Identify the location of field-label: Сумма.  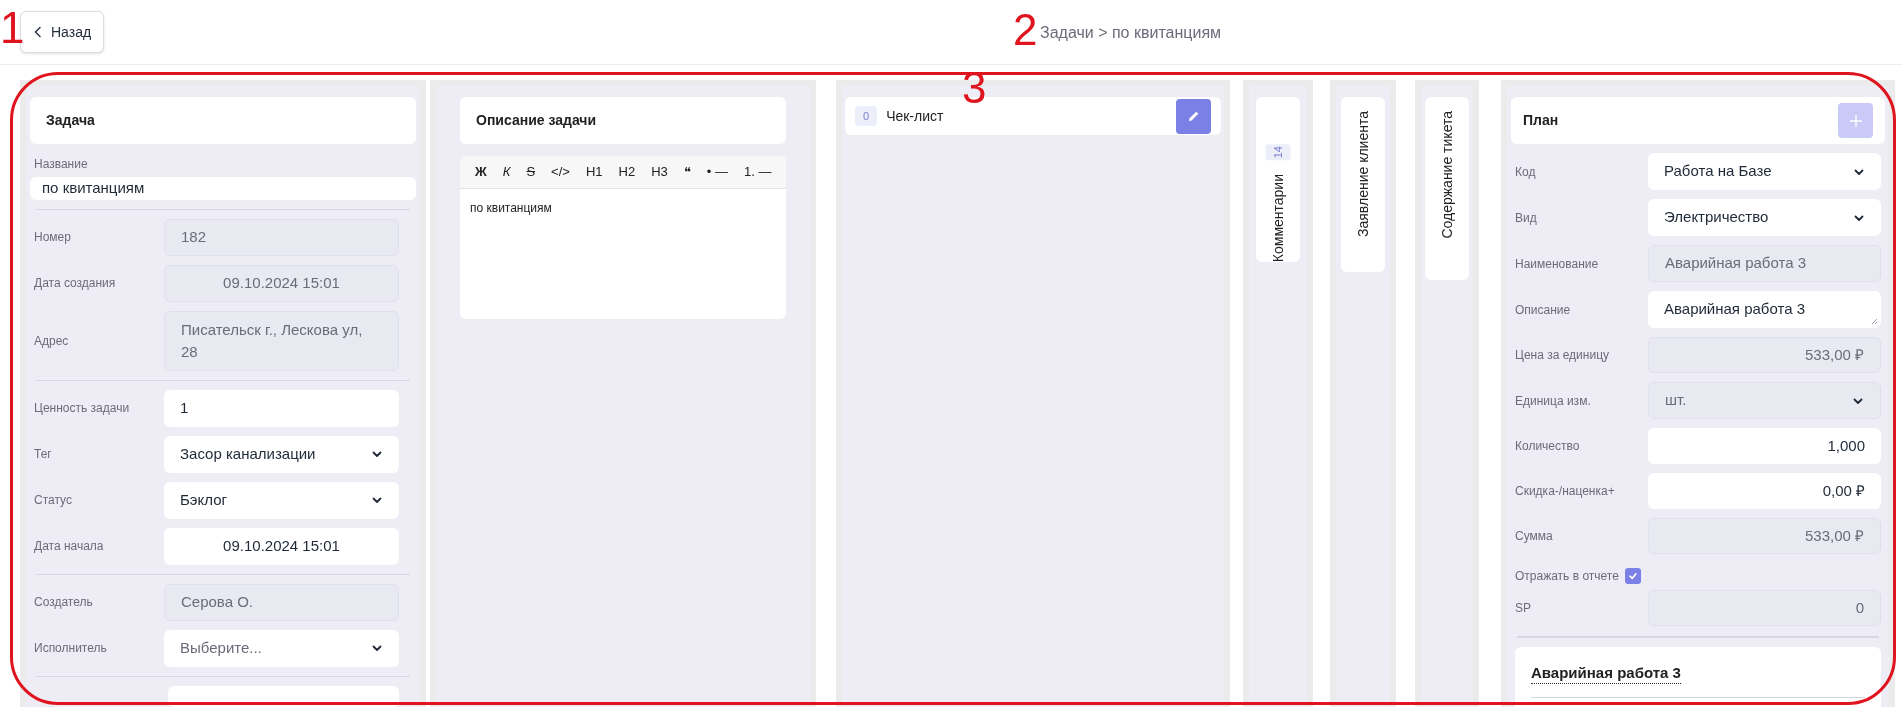
(1534, 536).